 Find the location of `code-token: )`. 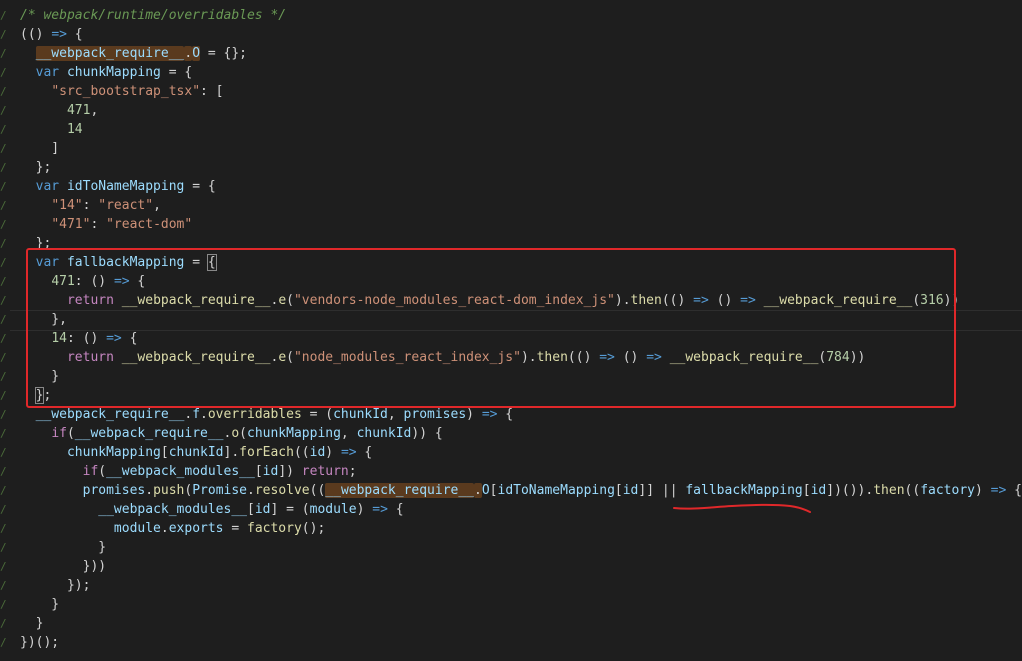

code-token: ) is located at coordinates (474, 414).